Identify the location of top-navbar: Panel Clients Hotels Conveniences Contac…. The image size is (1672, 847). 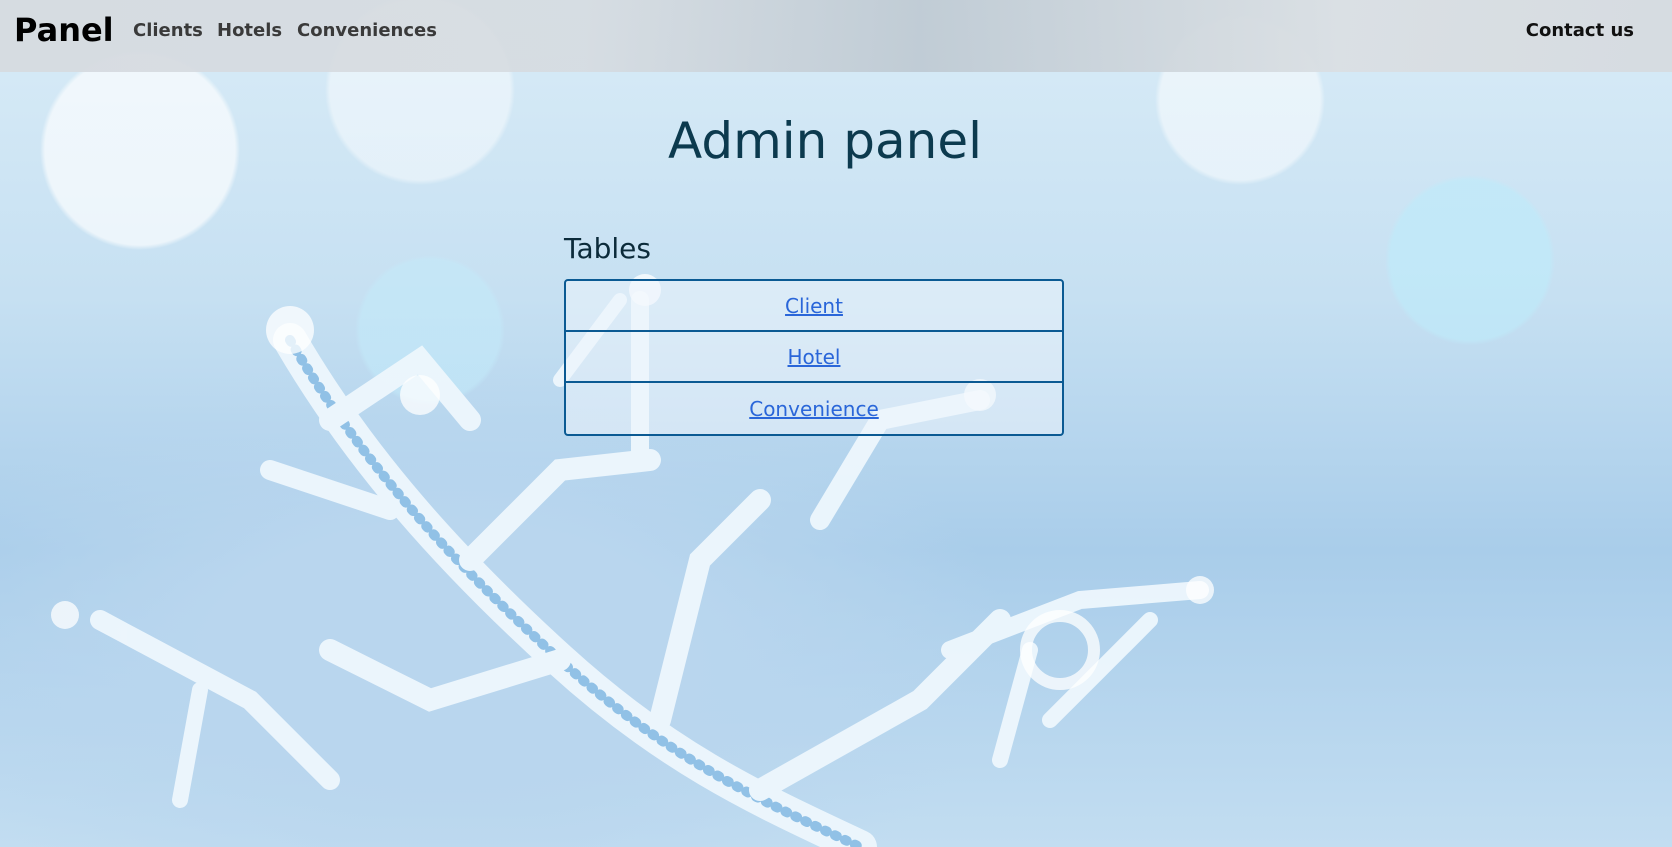
(836, 36).